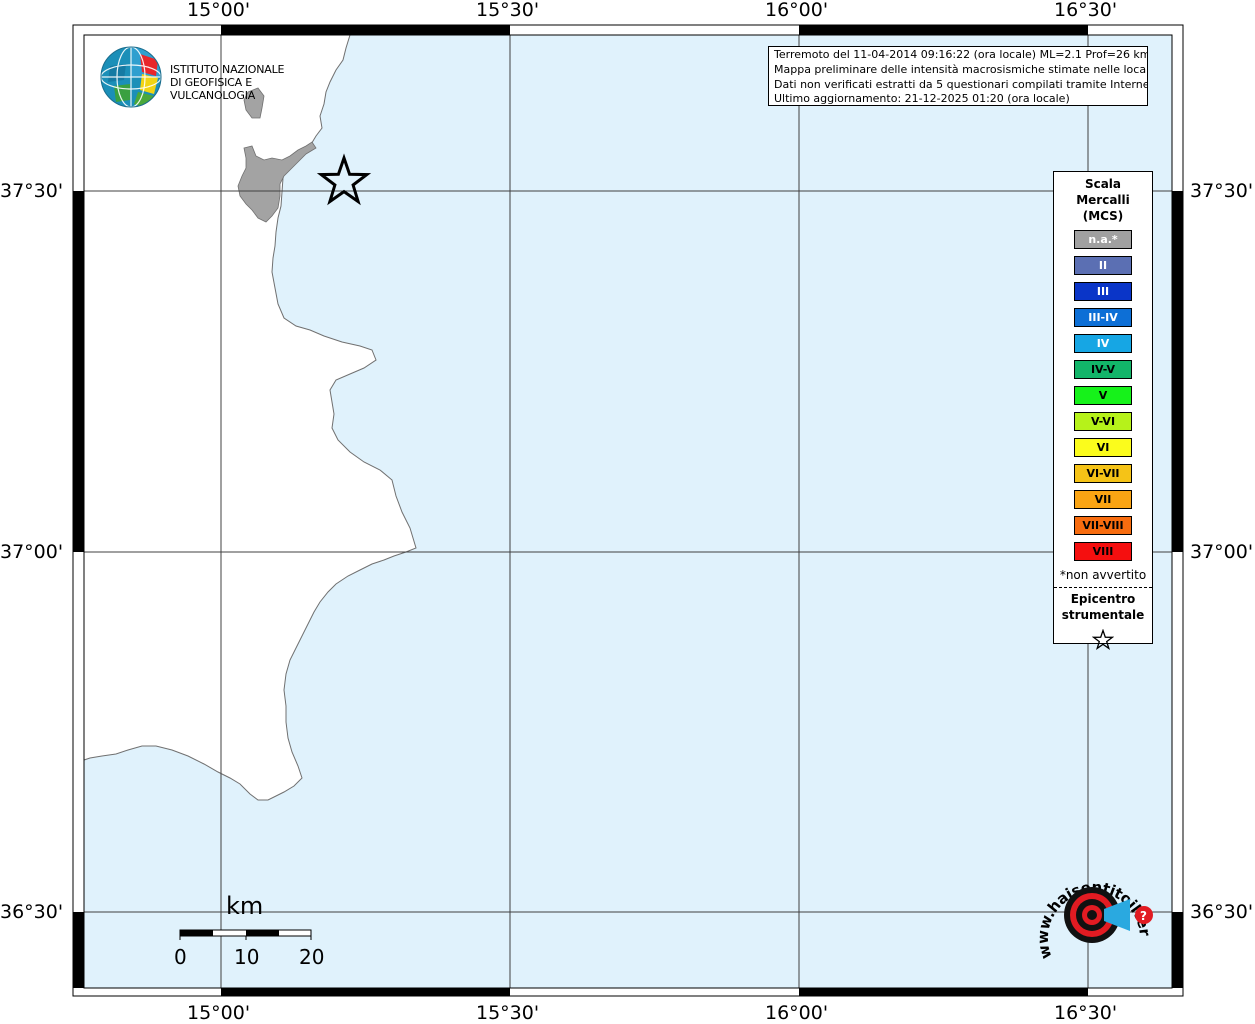 The image size is (1255, 1024). What do you see at coordinates (312, 957) in the screenshot?
I see `scale-tick-20: 20` at bounding box center [312, 957].